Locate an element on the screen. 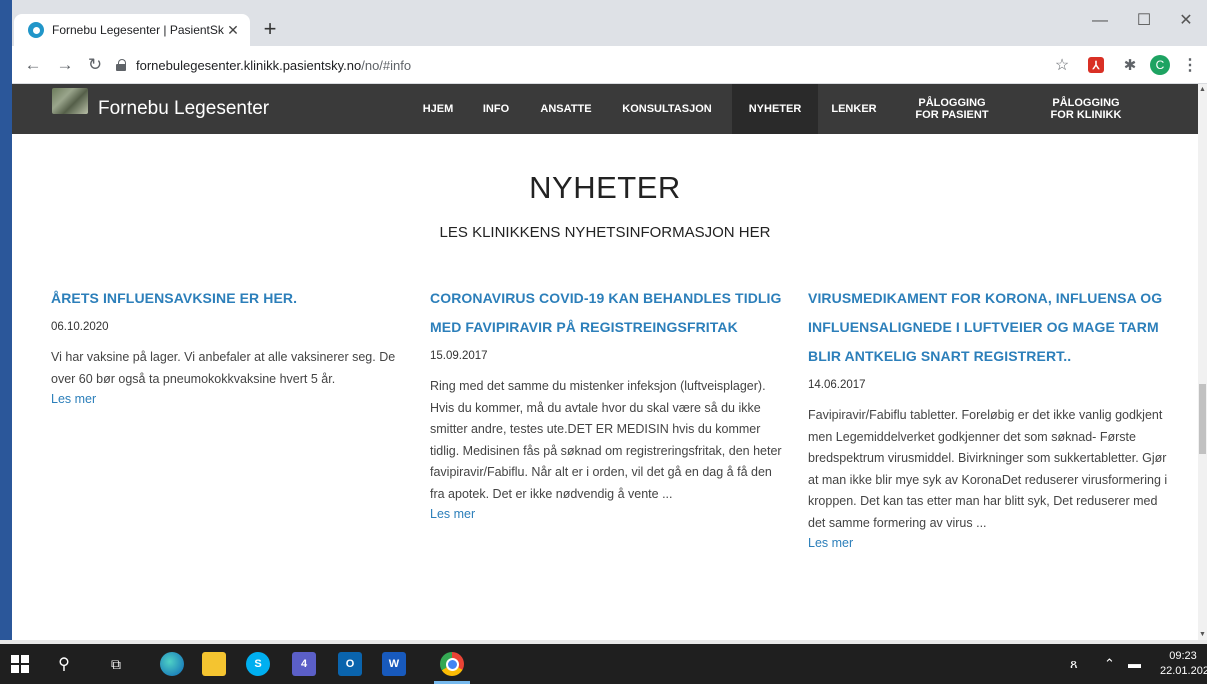 The width and height of the screenshot is (1207, 684). url-host: fornebulegesenter.klinikk.pasientsky.no is located at coordinates (249, 65).